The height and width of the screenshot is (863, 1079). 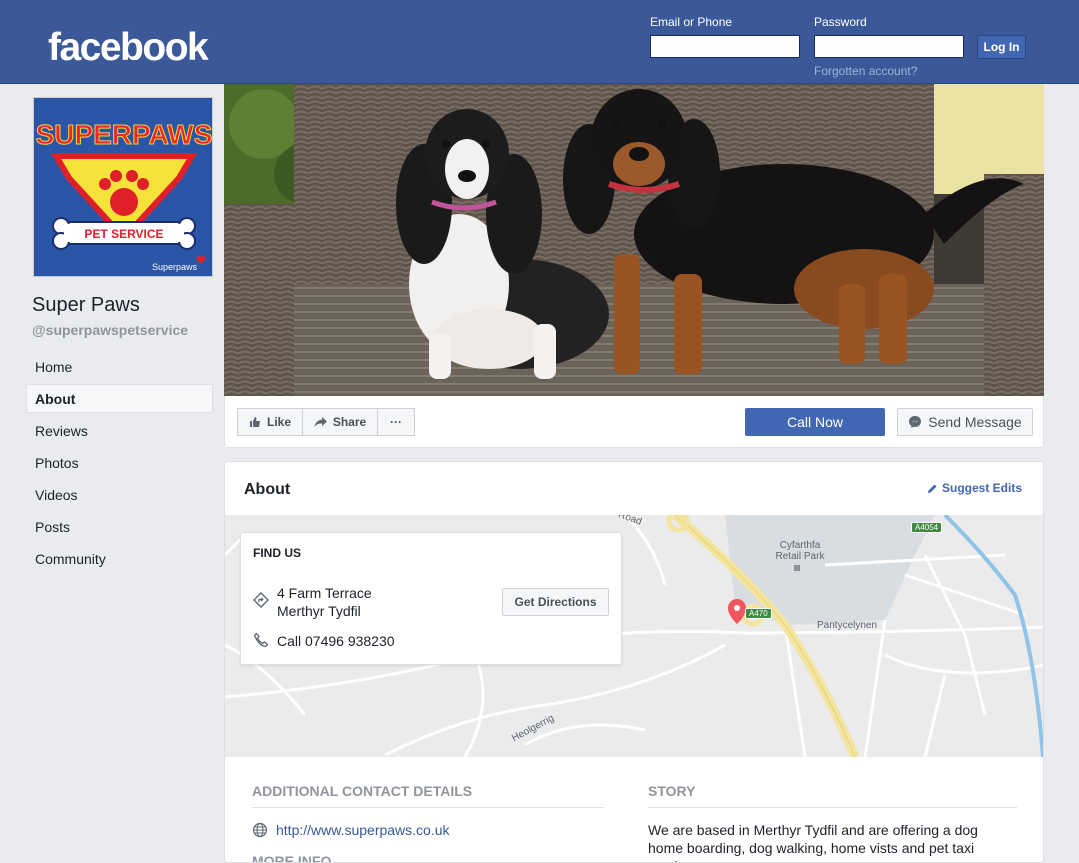 What do you see at coordinates (758, 613) in the screenshot?
I see `road-badge-a470: A470` at bounding box center [758, 613].